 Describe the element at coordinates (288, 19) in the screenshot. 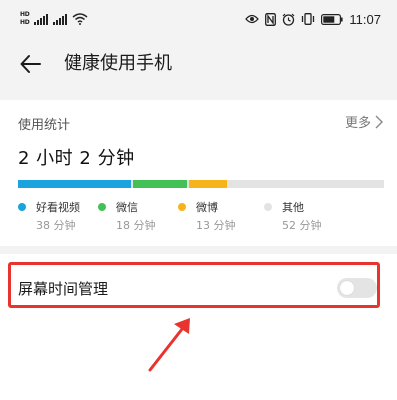

I see `alarm-icon` at that location.